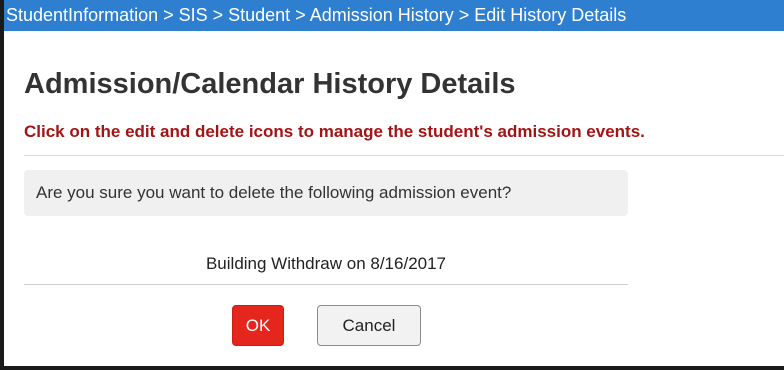  Describe the element at coordinates (258, 325) in the screenshot. I see `ok-button: OK` at that location.